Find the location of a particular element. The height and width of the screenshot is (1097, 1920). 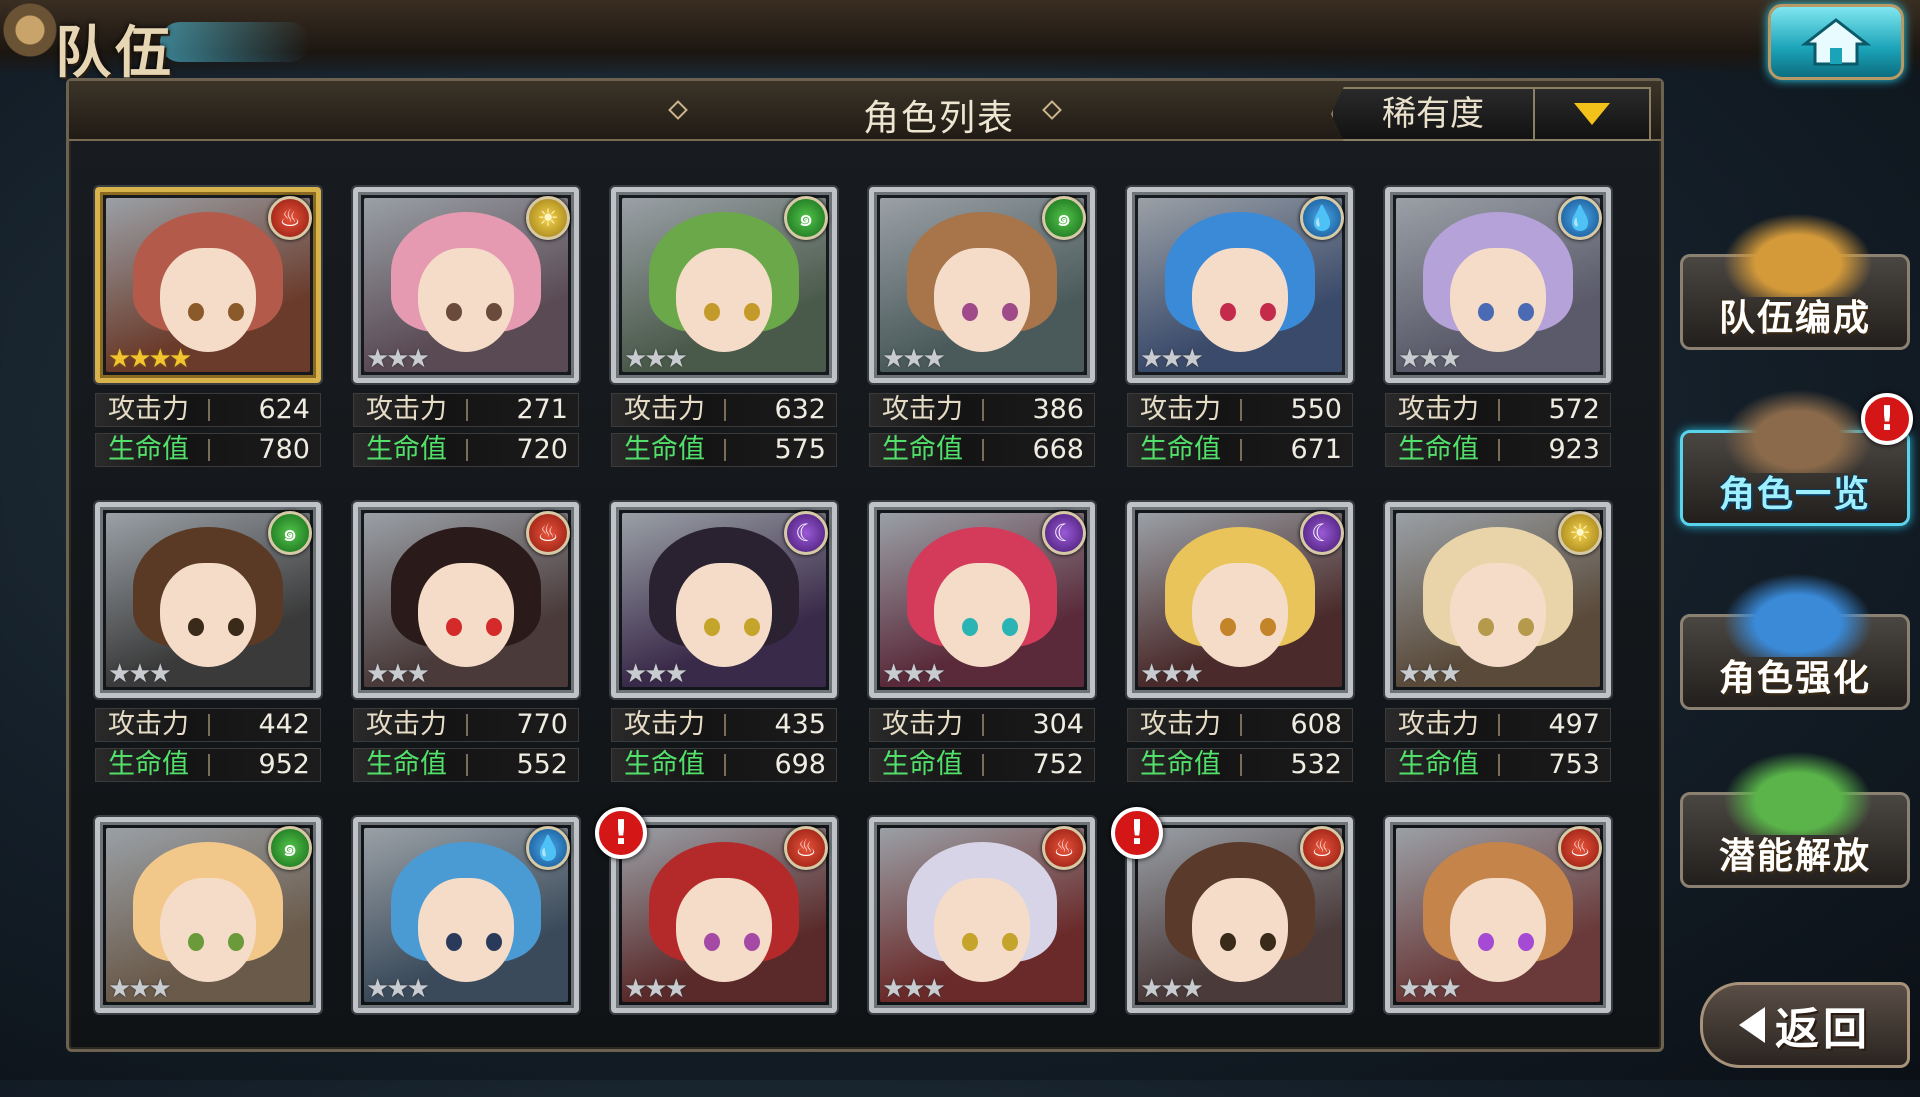

character-card: 💧 ★★★ 攻击力 572 生命值 923 is located at coordinates (1498, 327).